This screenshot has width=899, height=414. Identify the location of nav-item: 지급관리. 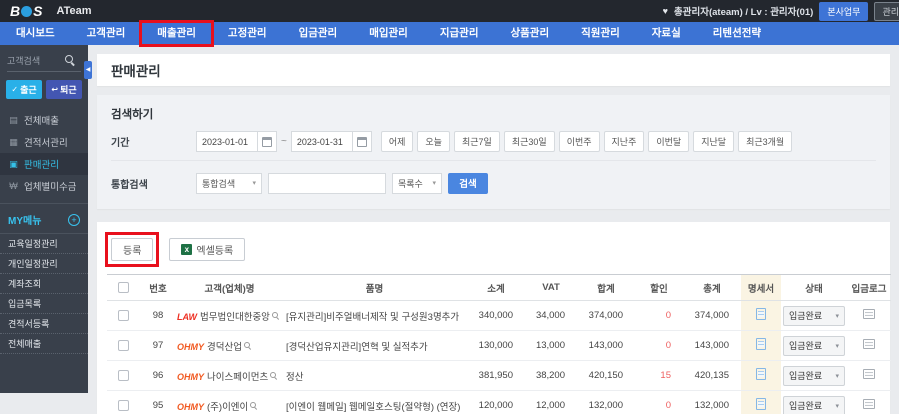
(459, 33).